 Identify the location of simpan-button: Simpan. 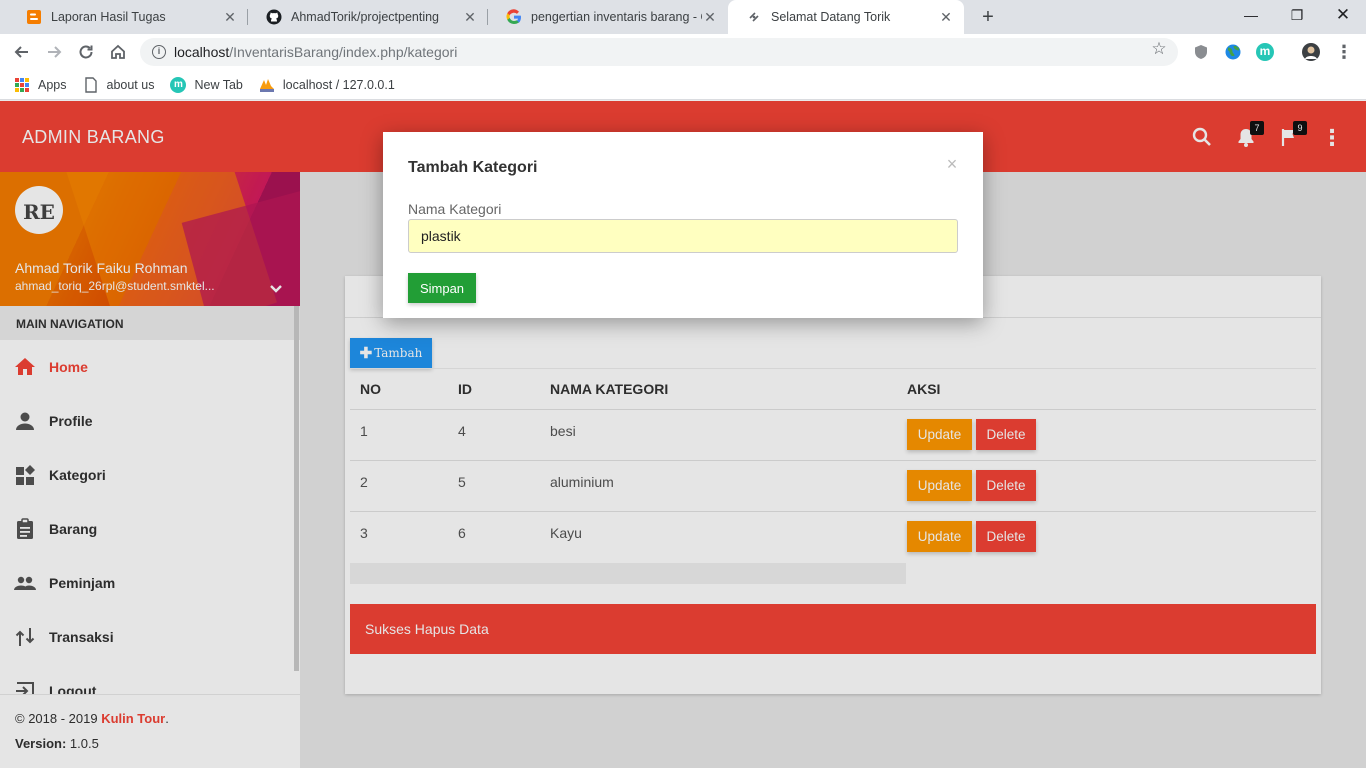
(442, 288).